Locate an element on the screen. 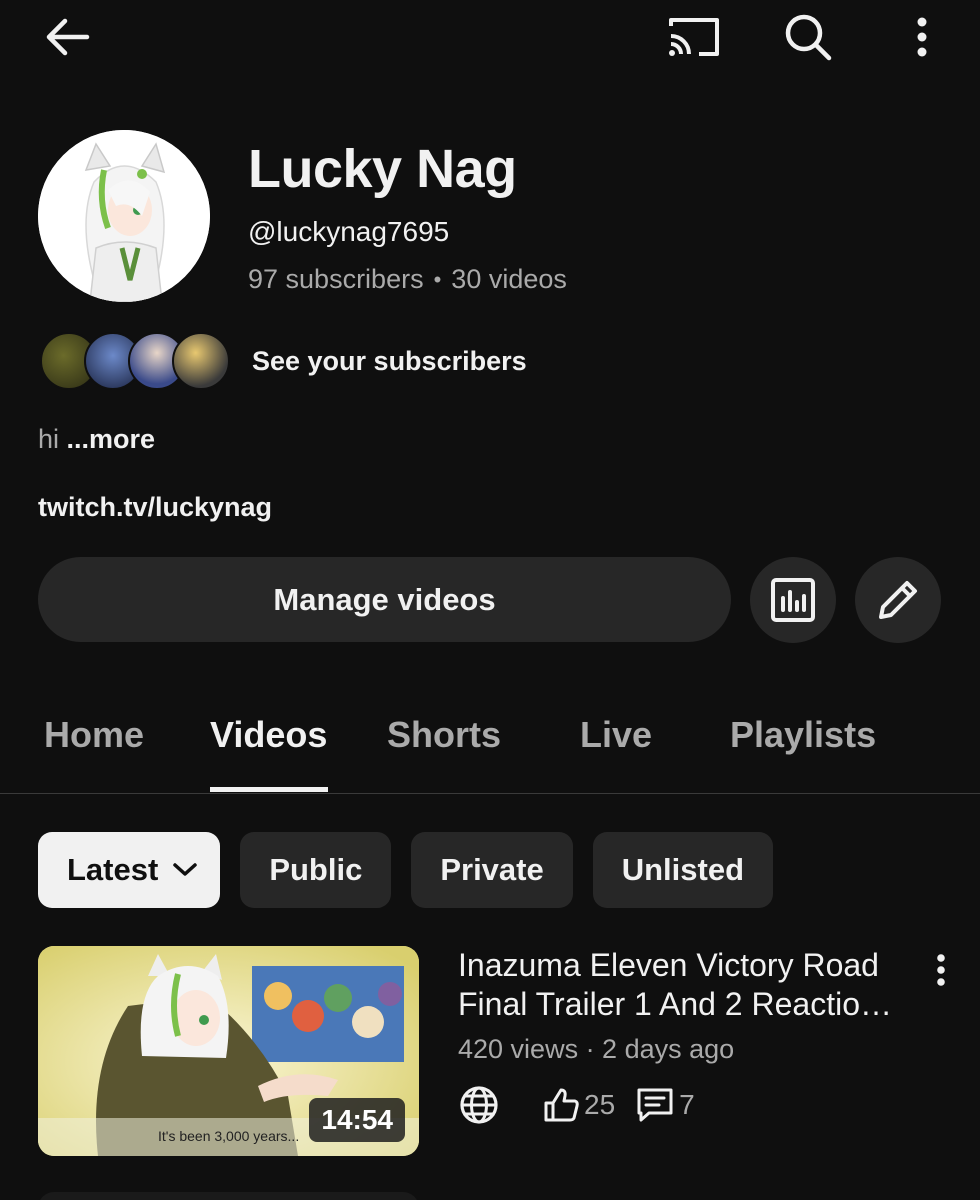  comment-icon is located at coordinates (655, 1105).